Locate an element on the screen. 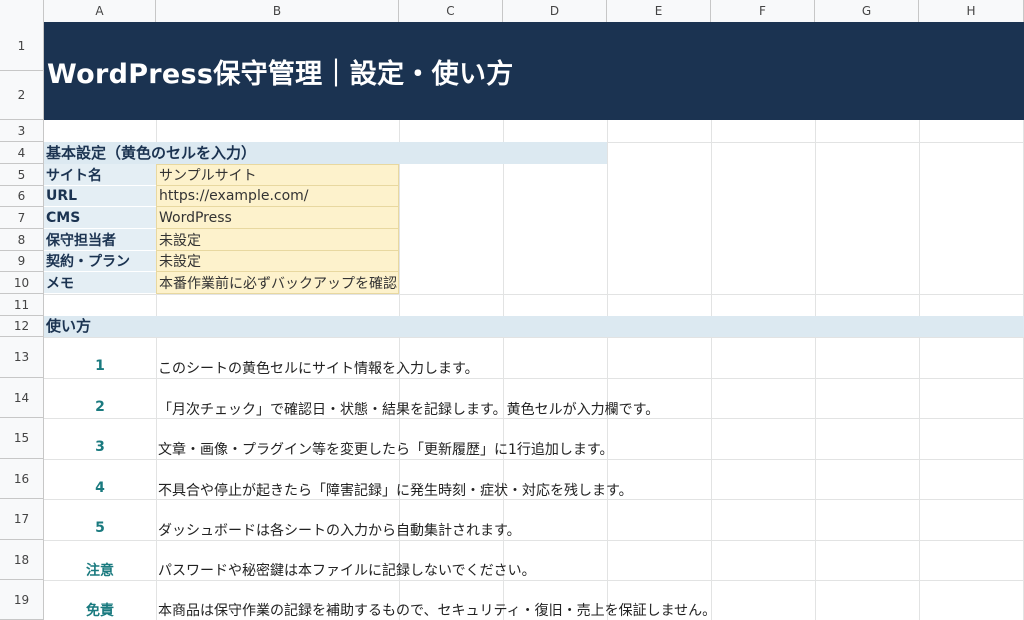  column-header-bar: A B C D E F G H is located at coordinates (512, 11).